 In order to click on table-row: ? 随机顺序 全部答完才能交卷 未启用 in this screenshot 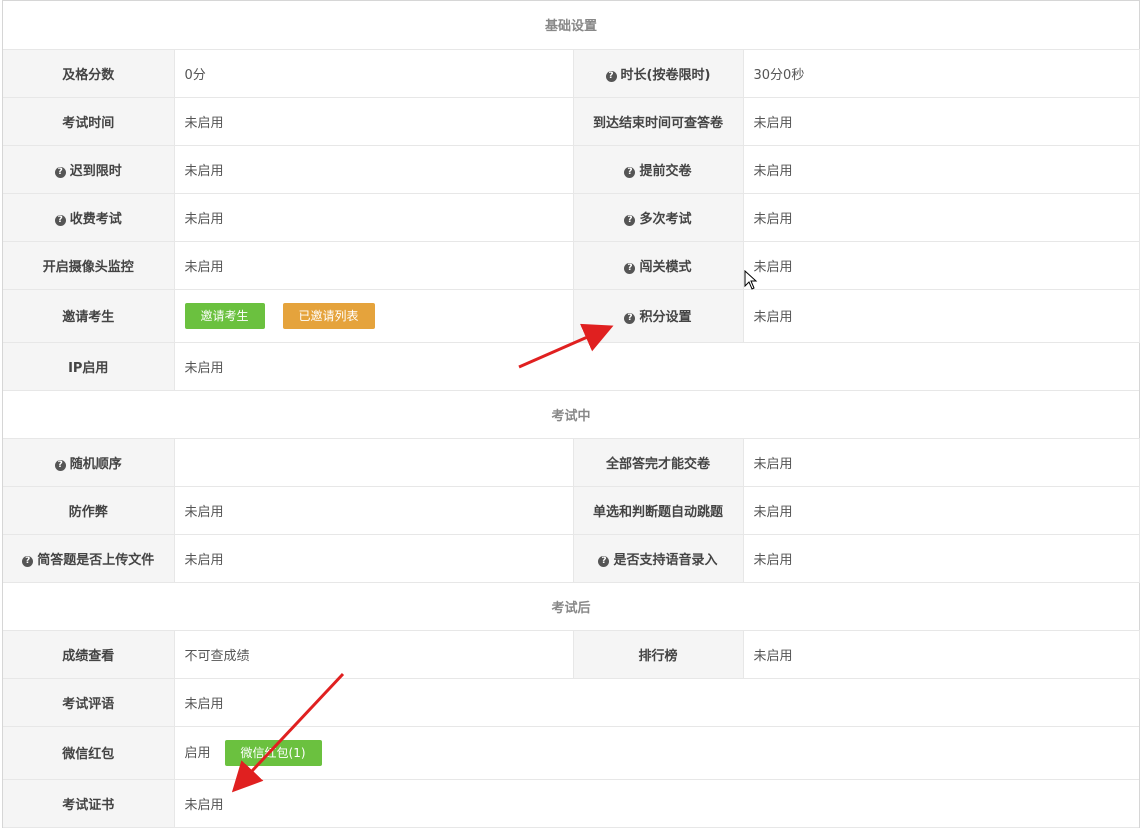, I will do `click(571, 462)`.